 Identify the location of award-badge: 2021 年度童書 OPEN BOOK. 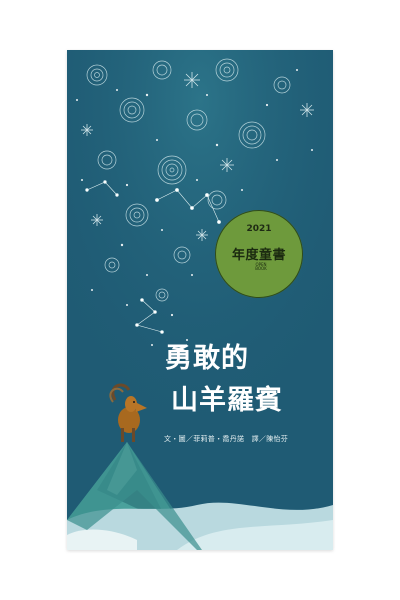
(259, 254).